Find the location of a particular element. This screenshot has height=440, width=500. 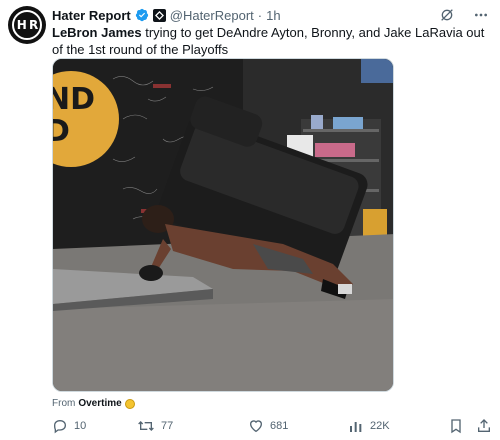

like-count: 681 is located at coordinates (279, 426).